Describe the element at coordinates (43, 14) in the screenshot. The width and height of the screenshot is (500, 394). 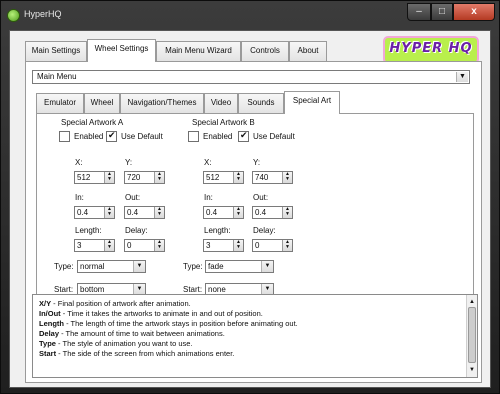
I see `window-title: HyperHQ` at that location.